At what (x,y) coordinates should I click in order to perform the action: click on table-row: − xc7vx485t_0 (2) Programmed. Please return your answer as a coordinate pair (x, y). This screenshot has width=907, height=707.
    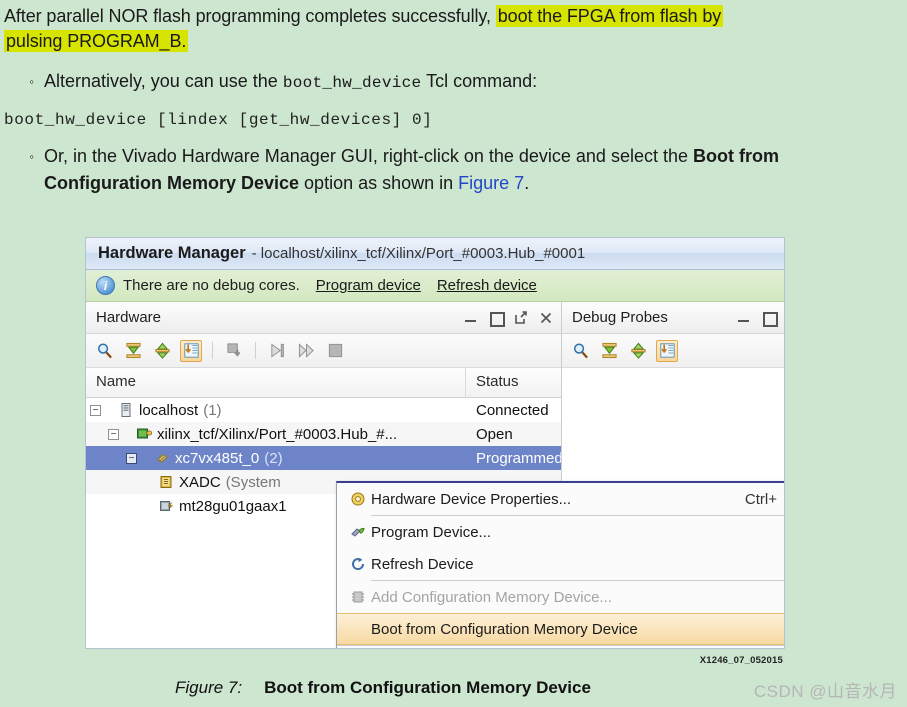
    Looking at the image, I should click on (323, 458).